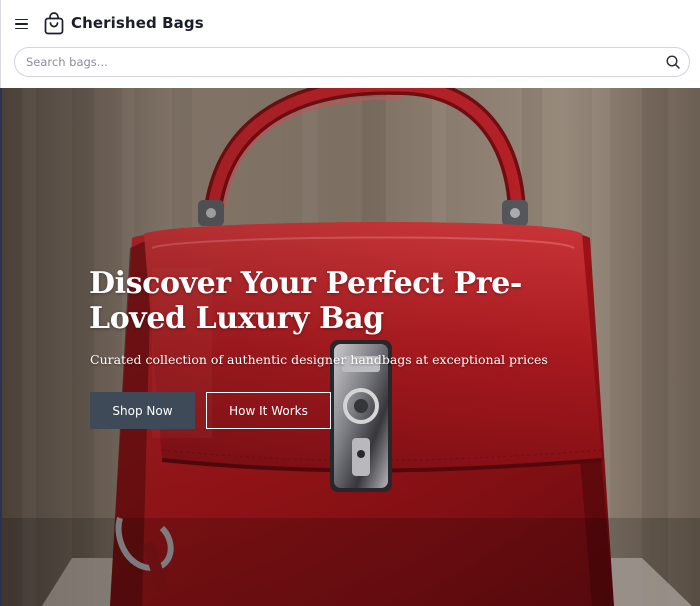  Describe the element at coordinates (673, 62) in the screenshot. I see `search-icon` at that location.